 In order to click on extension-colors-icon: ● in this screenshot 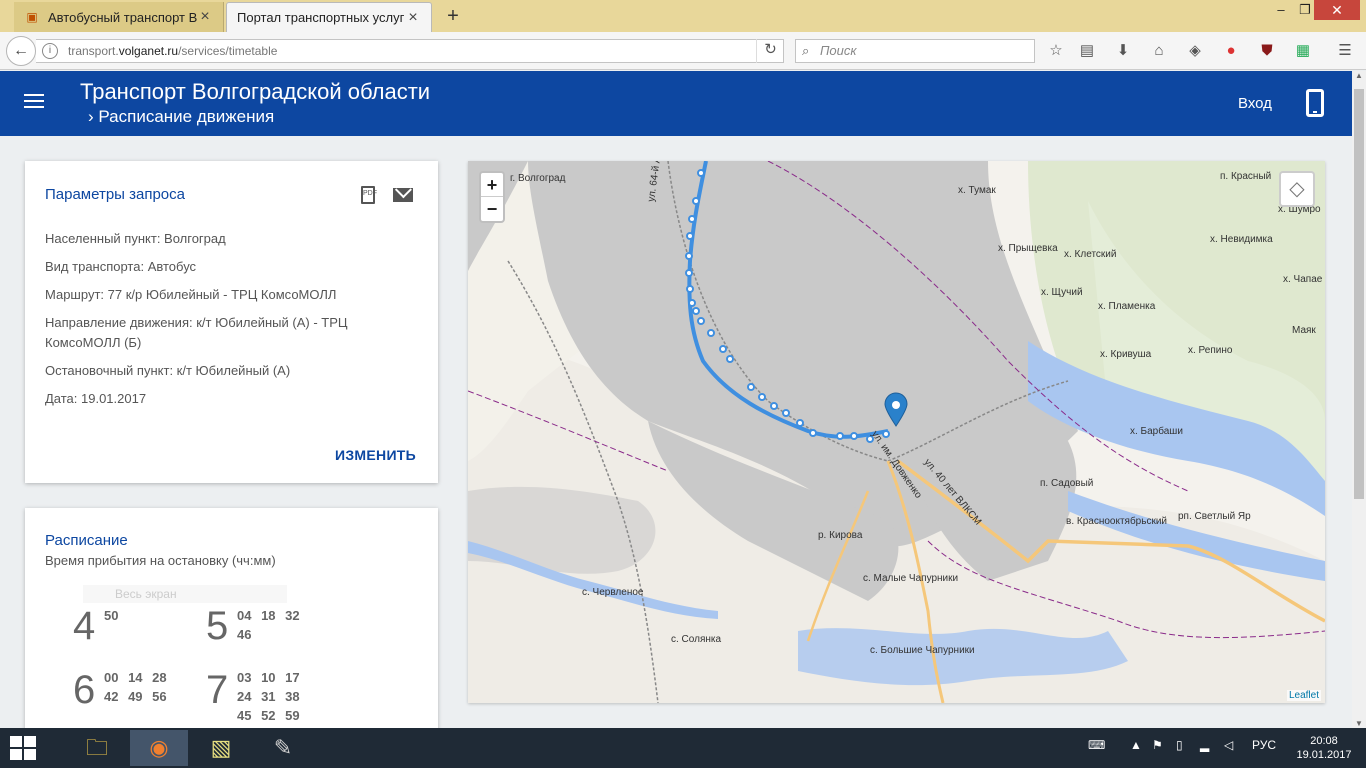, I will do `click(1231, 51)`.